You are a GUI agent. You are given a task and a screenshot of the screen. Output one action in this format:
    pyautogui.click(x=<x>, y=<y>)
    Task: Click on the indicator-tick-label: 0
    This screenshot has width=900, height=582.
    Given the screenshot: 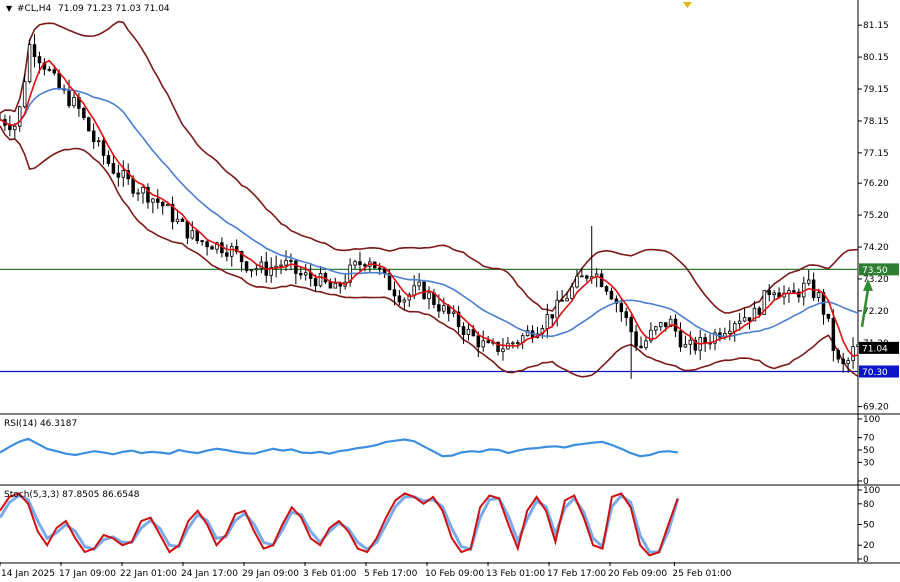 What is the action you would take?
    pyautogui.click(x=866, y=560)
    